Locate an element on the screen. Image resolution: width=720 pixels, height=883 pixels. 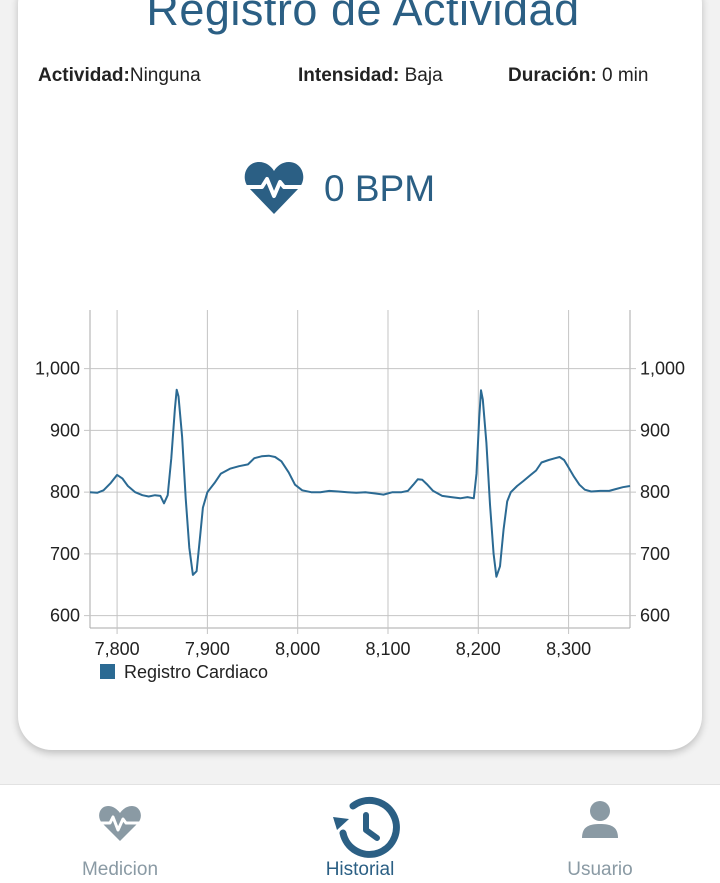
activity-label: Actividad: is located at coordinates (84, 75).